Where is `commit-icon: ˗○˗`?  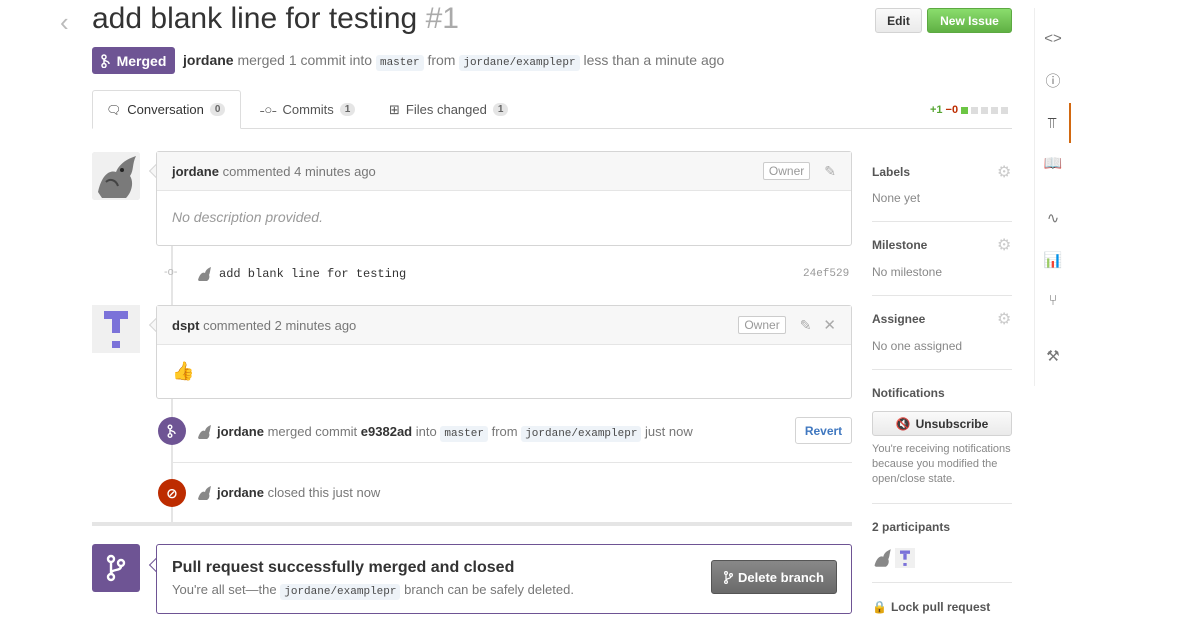 commit-icon: ˗○˗ is located at coordinates (268, 109).